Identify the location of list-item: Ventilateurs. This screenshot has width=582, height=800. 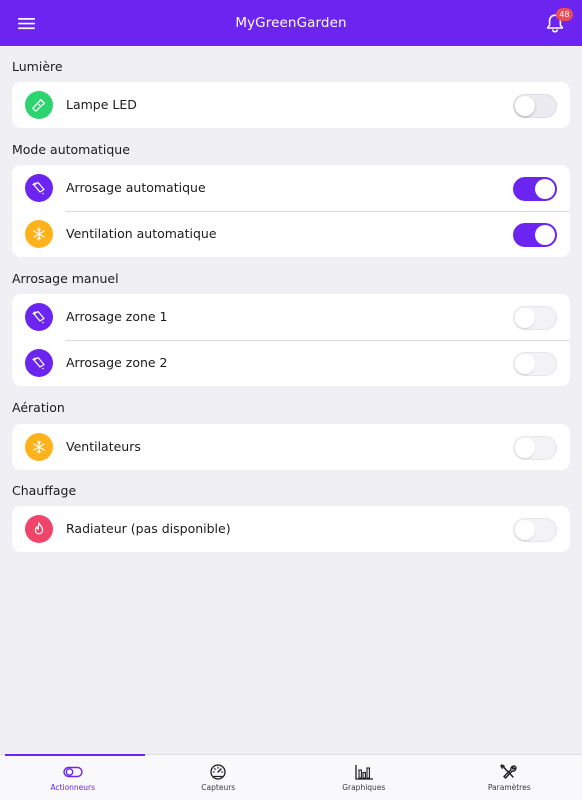
(291, 447).